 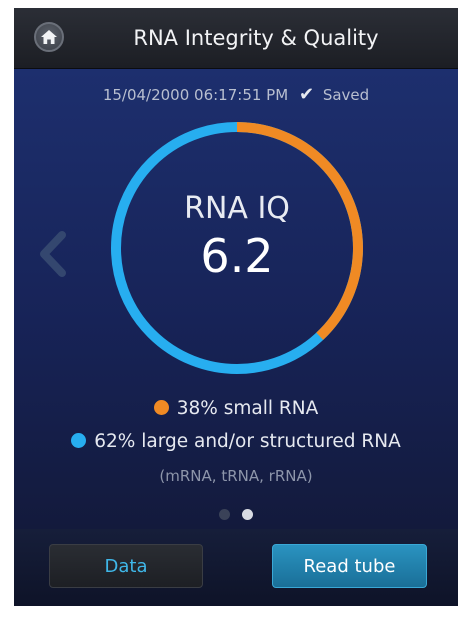 What do you see at coordinates (349, 566) in the screenshot?
I see `read-tube-button: Read tube` at bounding box center [349, 566].